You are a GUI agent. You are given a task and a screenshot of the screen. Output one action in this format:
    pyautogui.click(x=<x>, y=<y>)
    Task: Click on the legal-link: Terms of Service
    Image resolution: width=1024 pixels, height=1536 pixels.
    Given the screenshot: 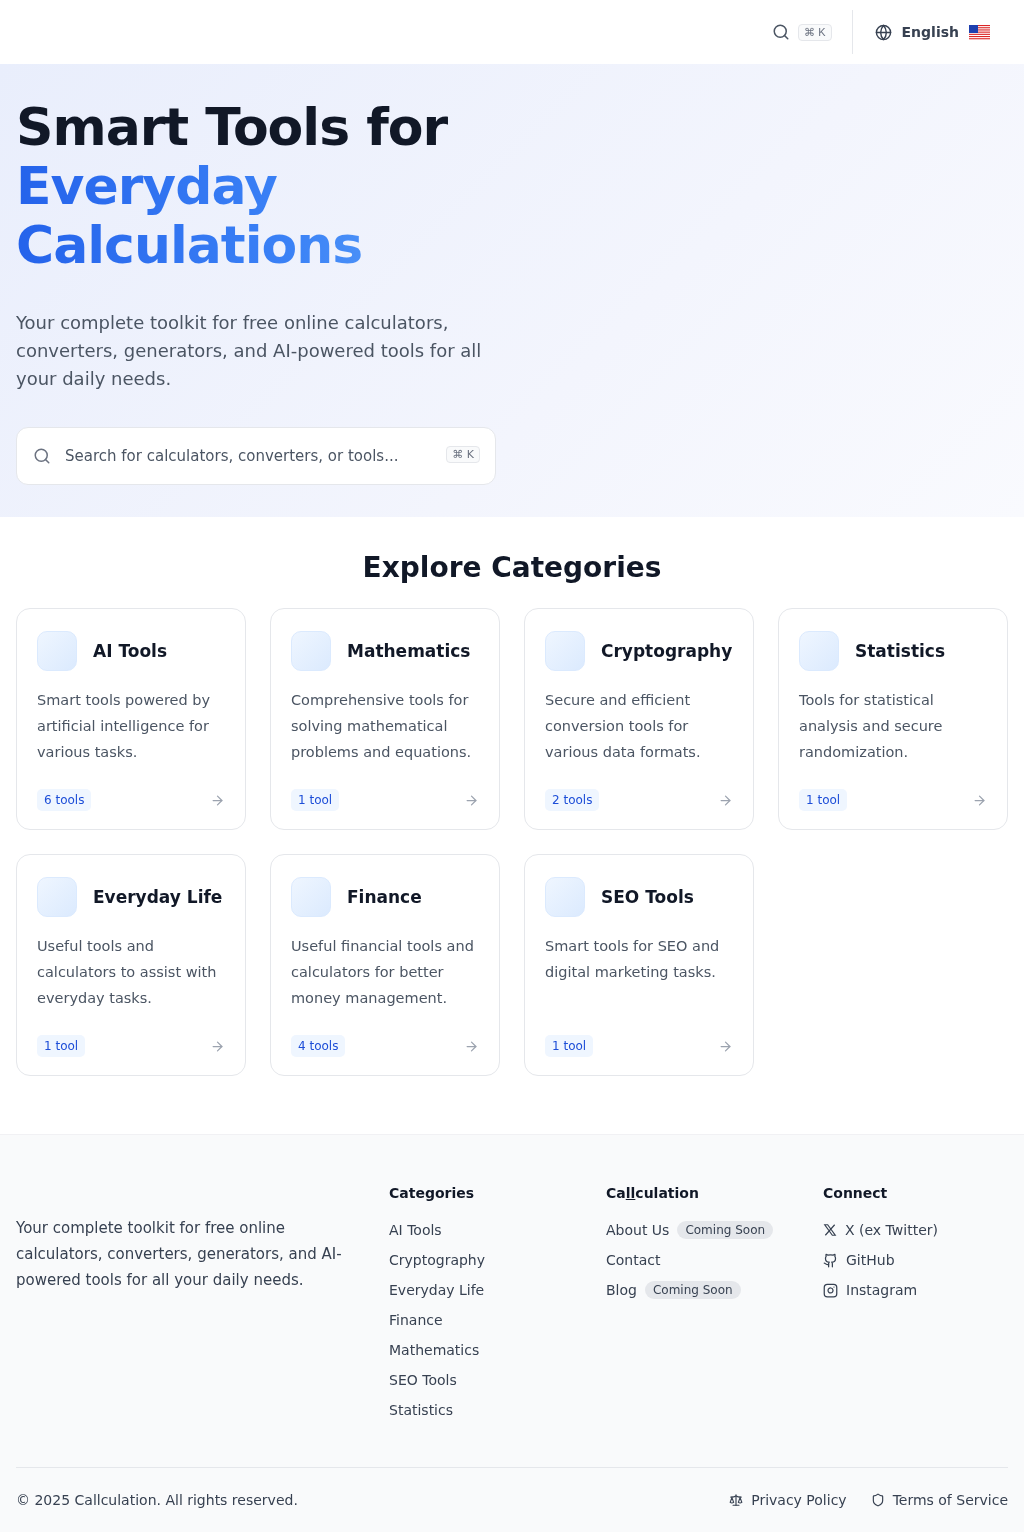 What is the action you would take?
    pyautogui.click(x=939, y=1500)
    